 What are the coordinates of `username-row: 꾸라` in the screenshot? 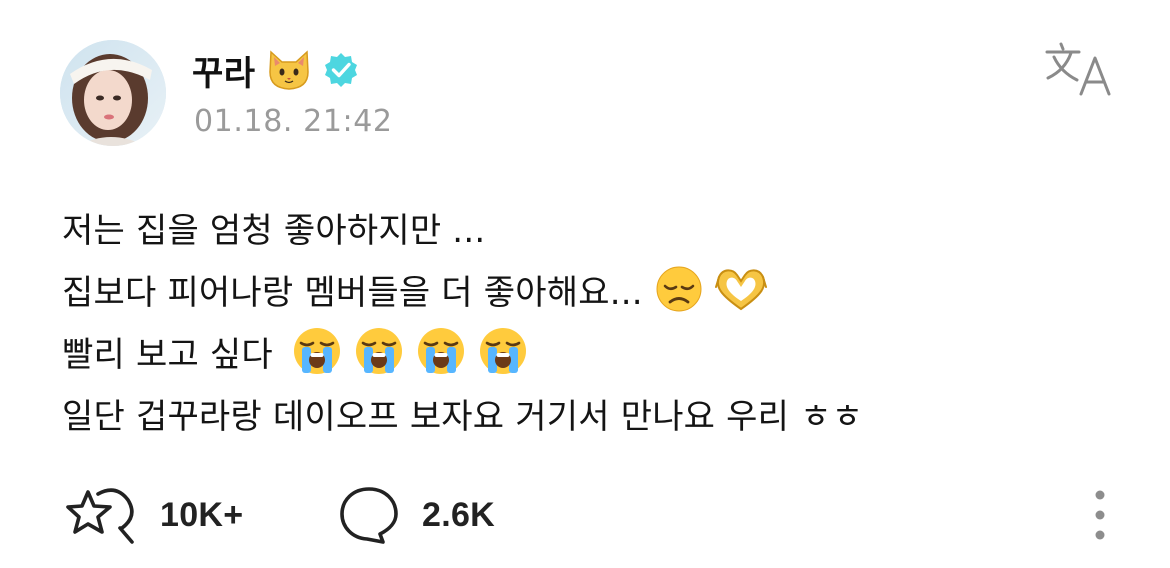 It's located at (276, 70).